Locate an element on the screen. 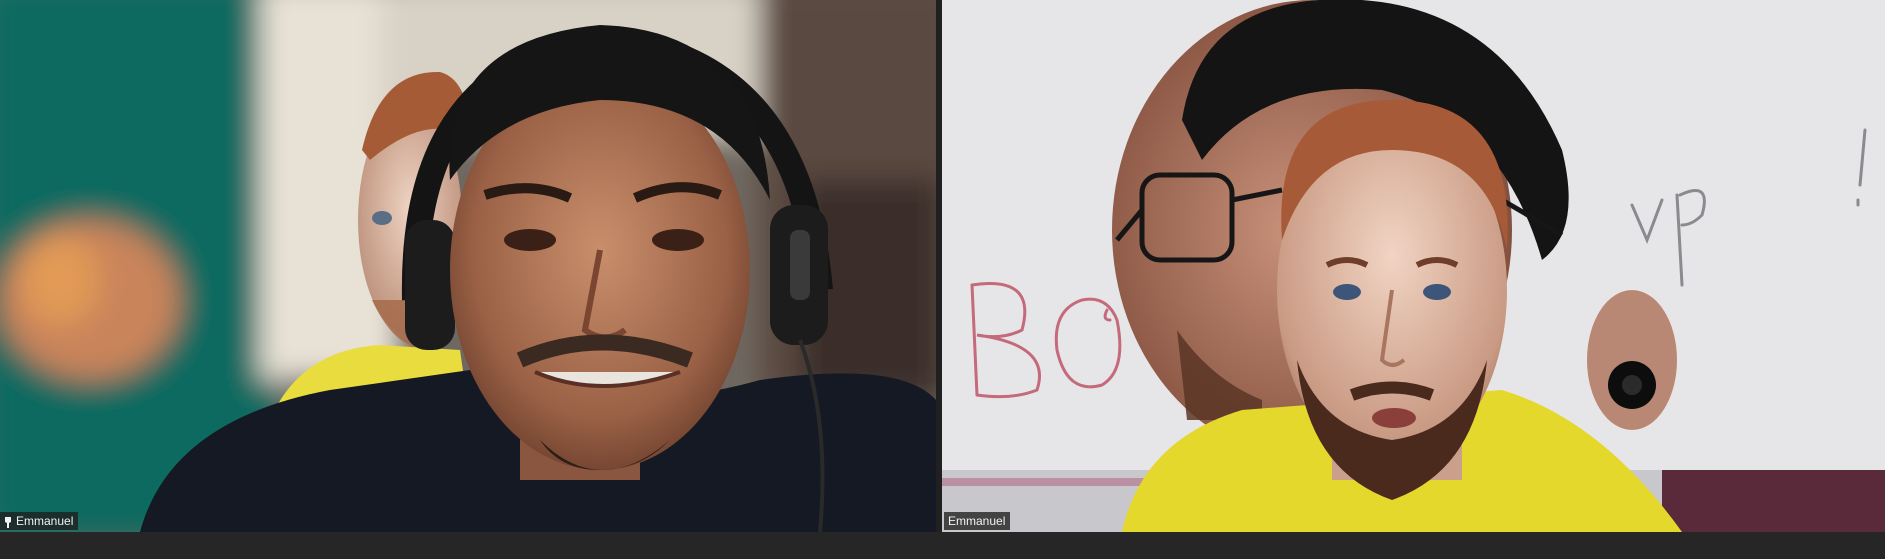 Image resolution: width=1885 pixels, height=559 pixels. pin-icon is located at coordinates (8, 522).